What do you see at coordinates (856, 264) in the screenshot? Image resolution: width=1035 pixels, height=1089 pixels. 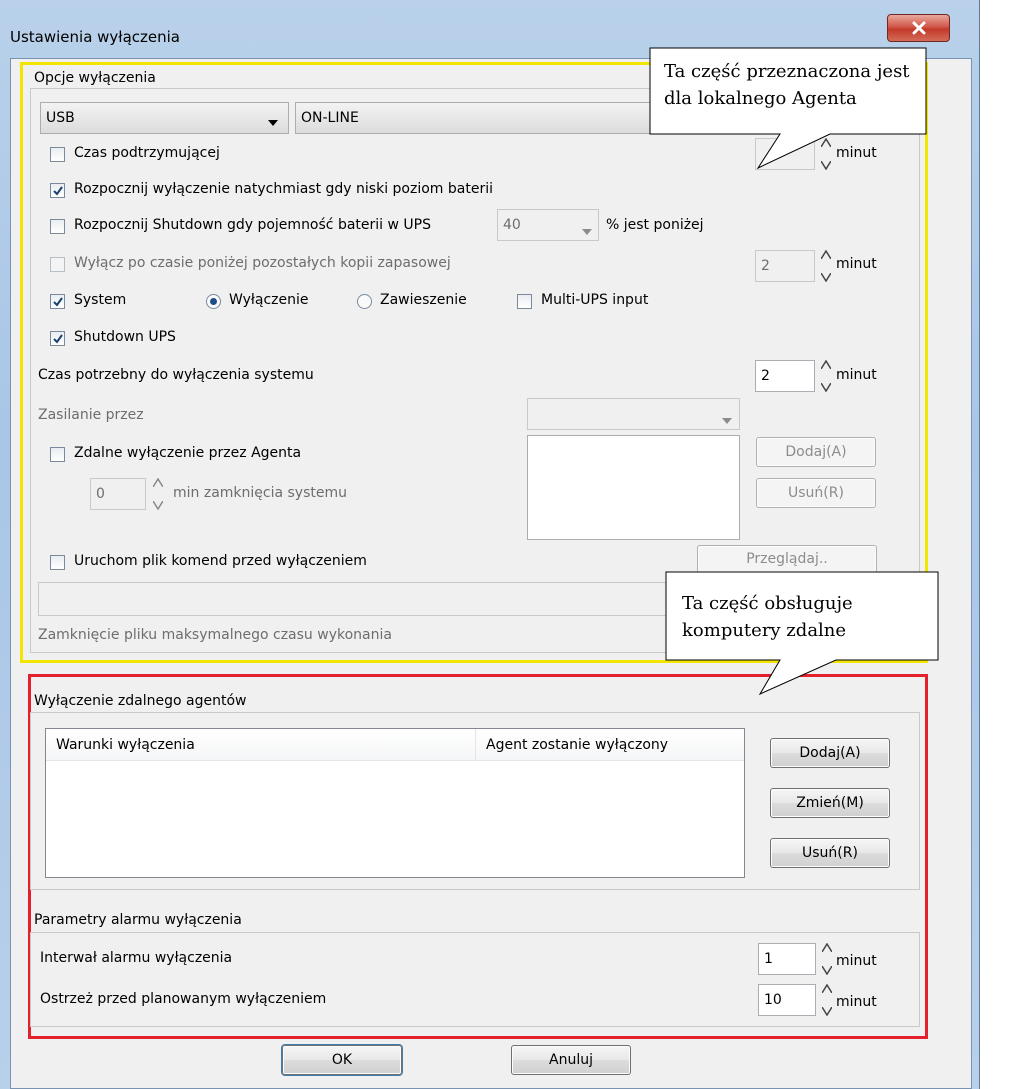 I see `remaining-backup-unit: minut` at bounding box center [856, 264].